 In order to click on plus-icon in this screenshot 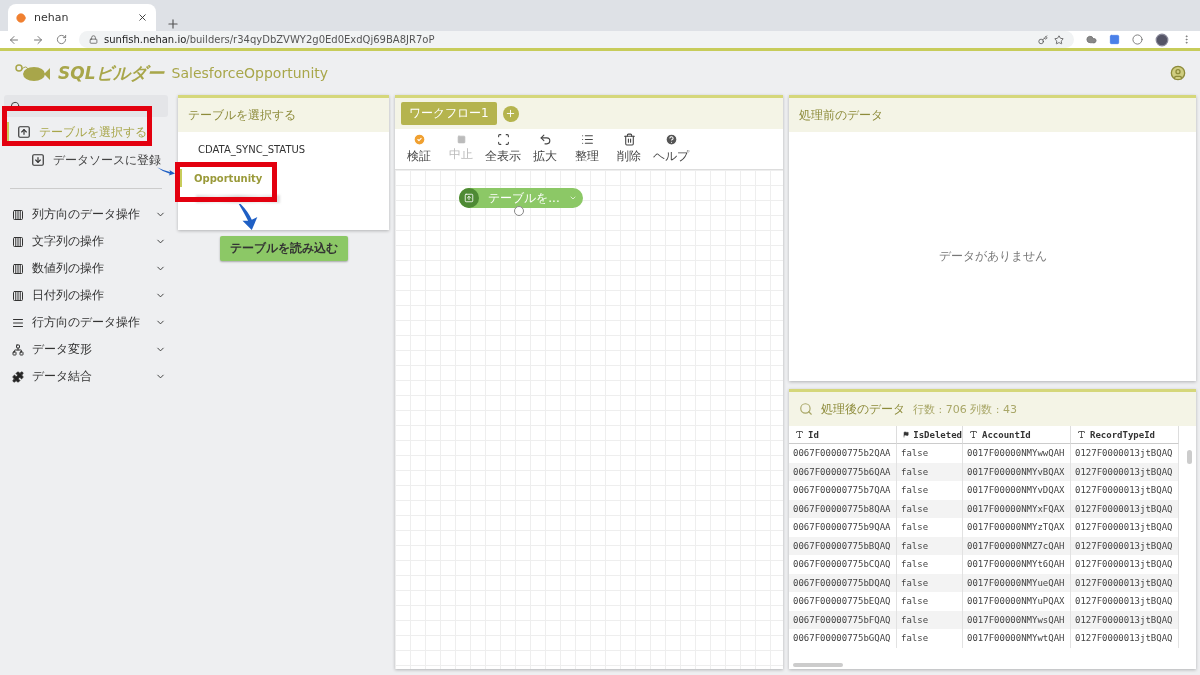, I will do `click(511, 113)`.